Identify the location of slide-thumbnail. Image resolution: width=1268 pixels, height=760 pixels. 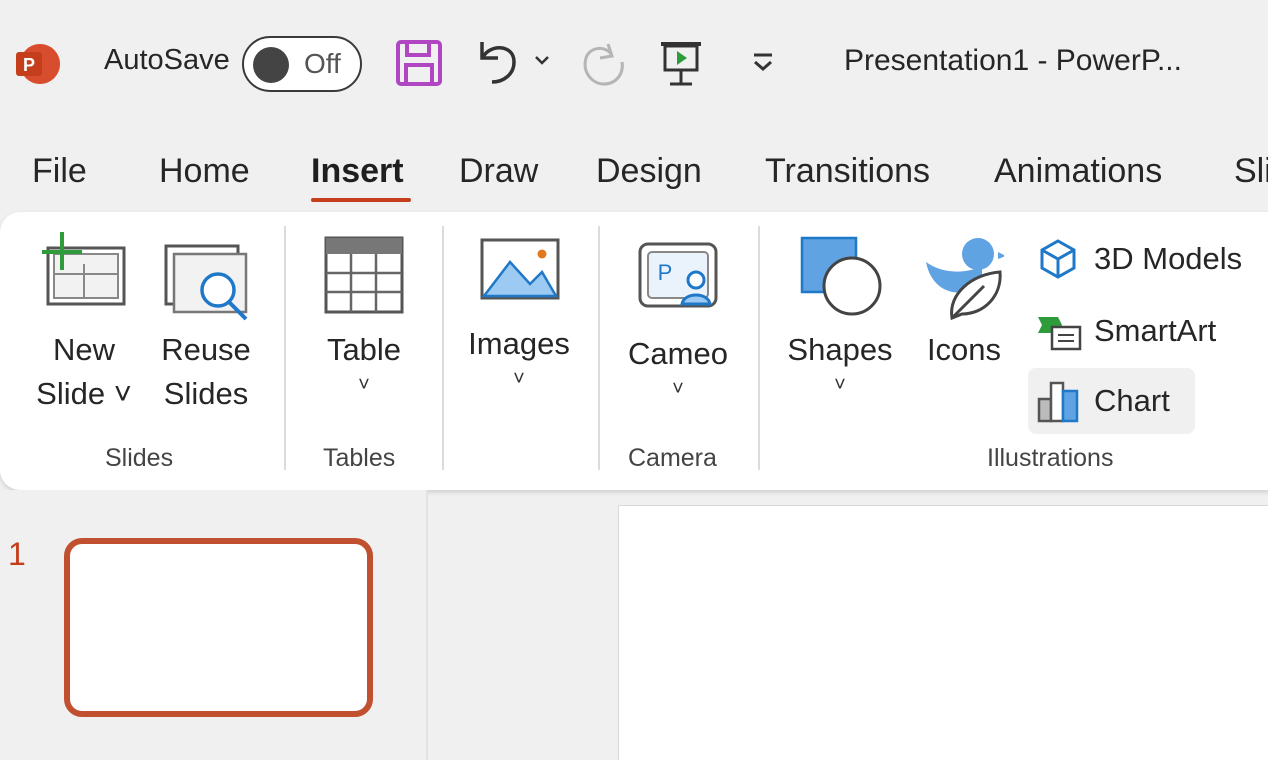
(218, 627).